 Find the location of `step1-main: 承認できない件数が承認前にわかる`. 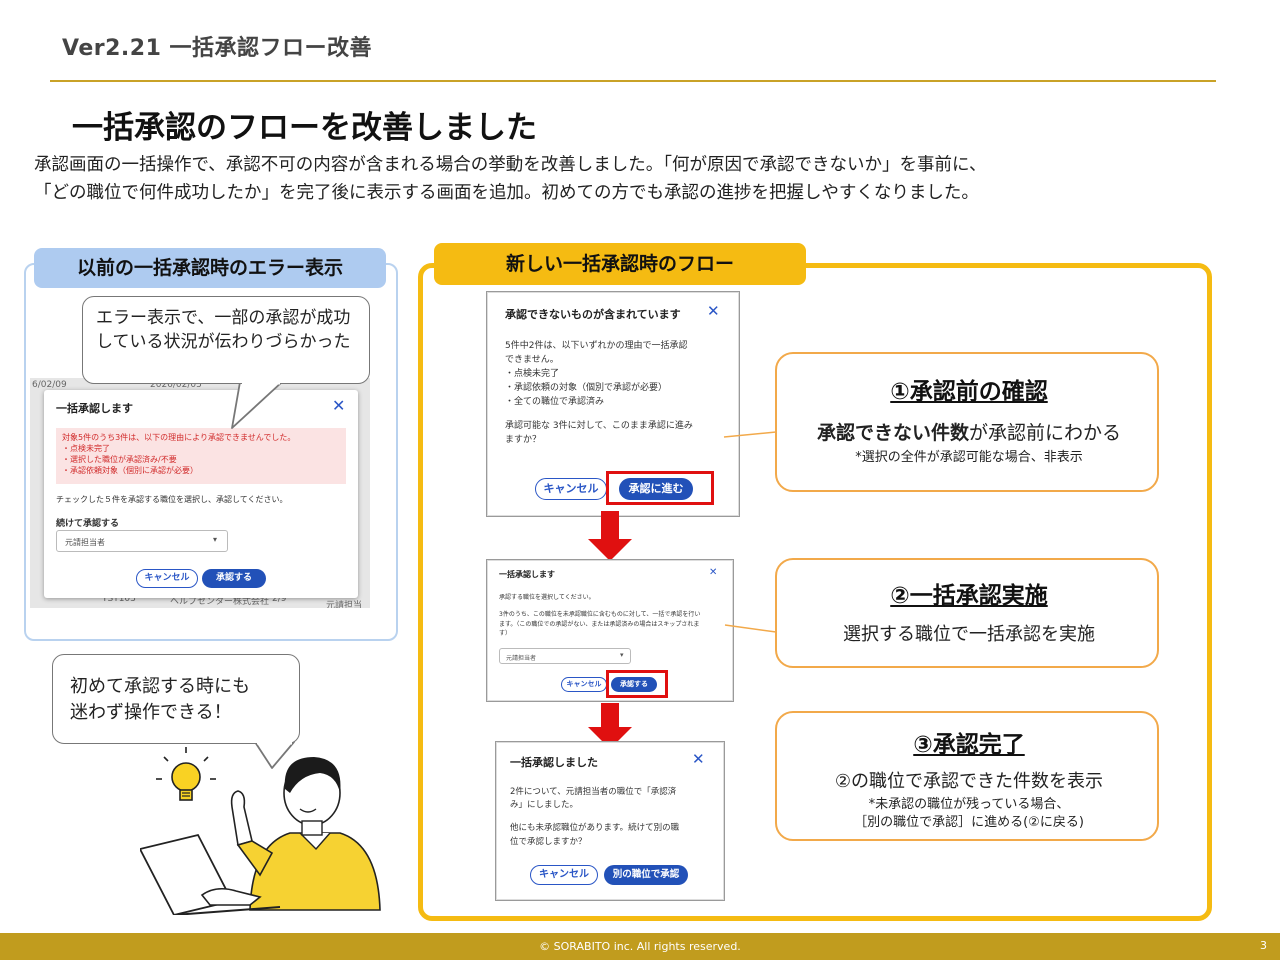

step1-main: 承認できない件数が承認前にわかる is located at coordinates (969, 431).